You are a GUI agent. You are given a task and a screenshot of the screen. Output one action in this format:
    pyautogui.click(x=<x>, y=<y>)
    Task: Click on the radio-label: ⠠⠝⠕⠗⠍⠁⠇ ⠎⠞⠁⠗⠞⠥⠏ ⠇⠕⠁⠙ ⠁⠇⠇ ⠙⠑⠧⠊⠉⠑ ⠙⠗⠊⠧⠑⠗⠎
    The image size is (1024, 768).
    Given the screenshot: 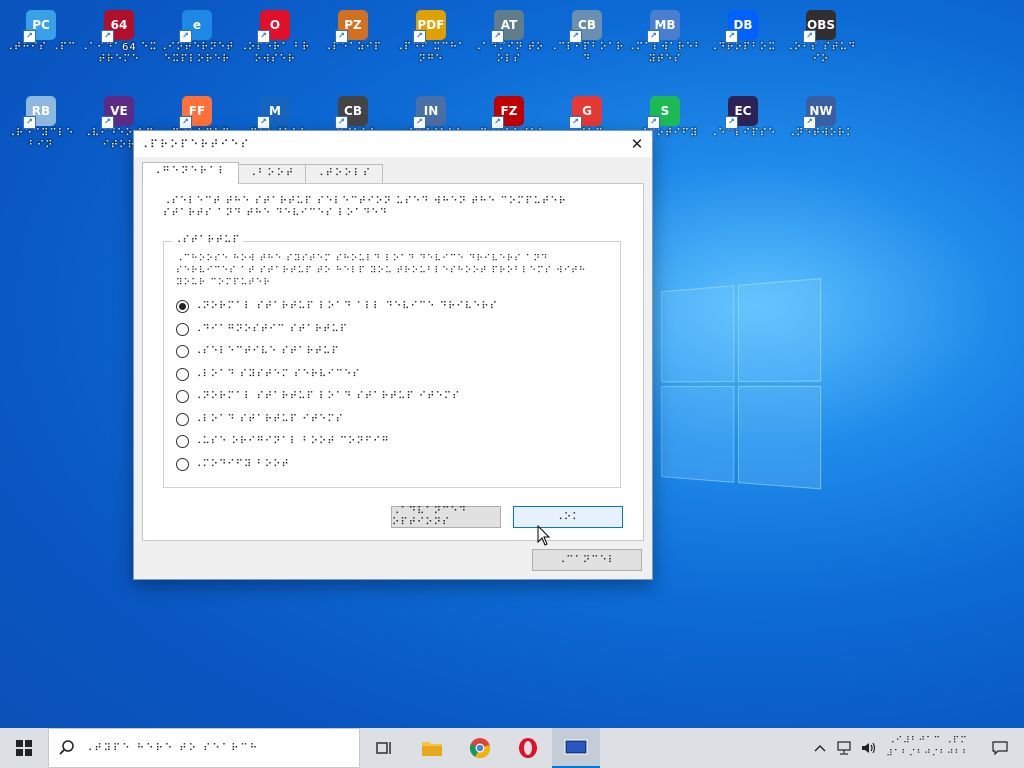 What is the action you would take?
    pyautogui.click(x=346, y=306)
    